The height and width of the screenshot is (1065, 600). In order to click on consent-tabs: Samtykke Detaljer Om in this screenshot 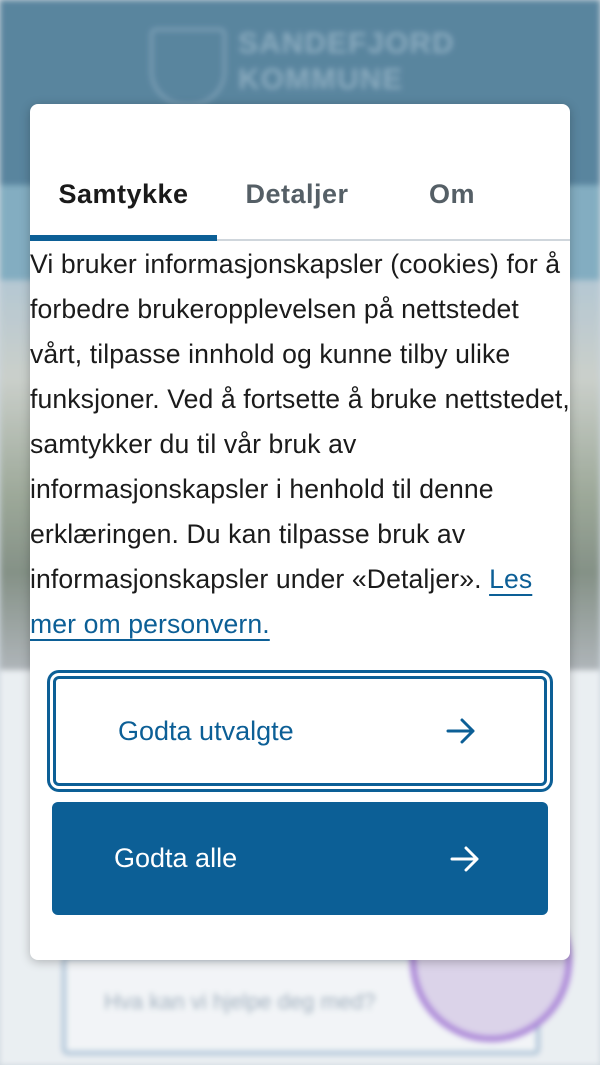, I will do `click(300, 196)`.